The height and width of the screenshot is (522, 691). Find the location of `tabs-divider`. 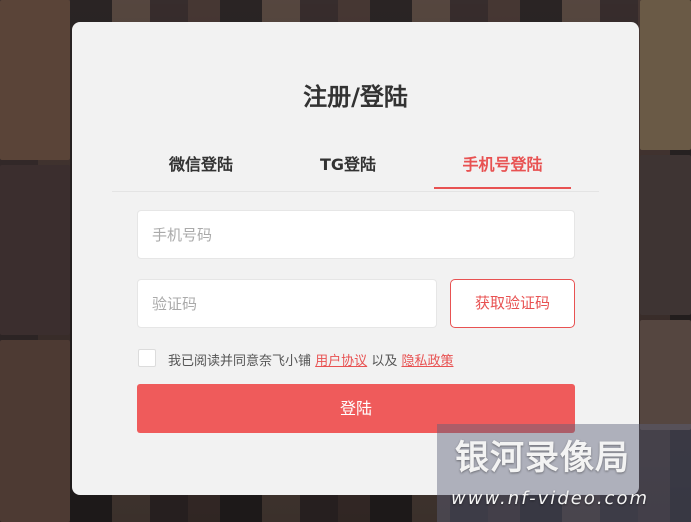

tabs-divider is located at coordinates (355, 191).